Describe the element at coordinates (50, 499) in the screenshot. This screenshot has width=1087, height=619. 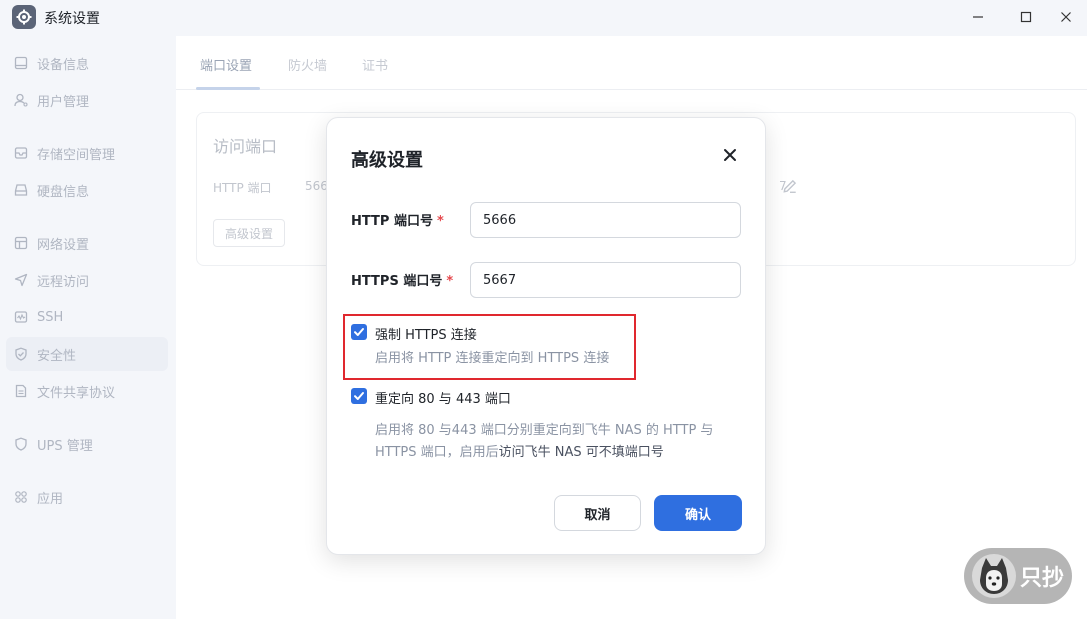
I see `sidebar-item-label: 应用` at that location.